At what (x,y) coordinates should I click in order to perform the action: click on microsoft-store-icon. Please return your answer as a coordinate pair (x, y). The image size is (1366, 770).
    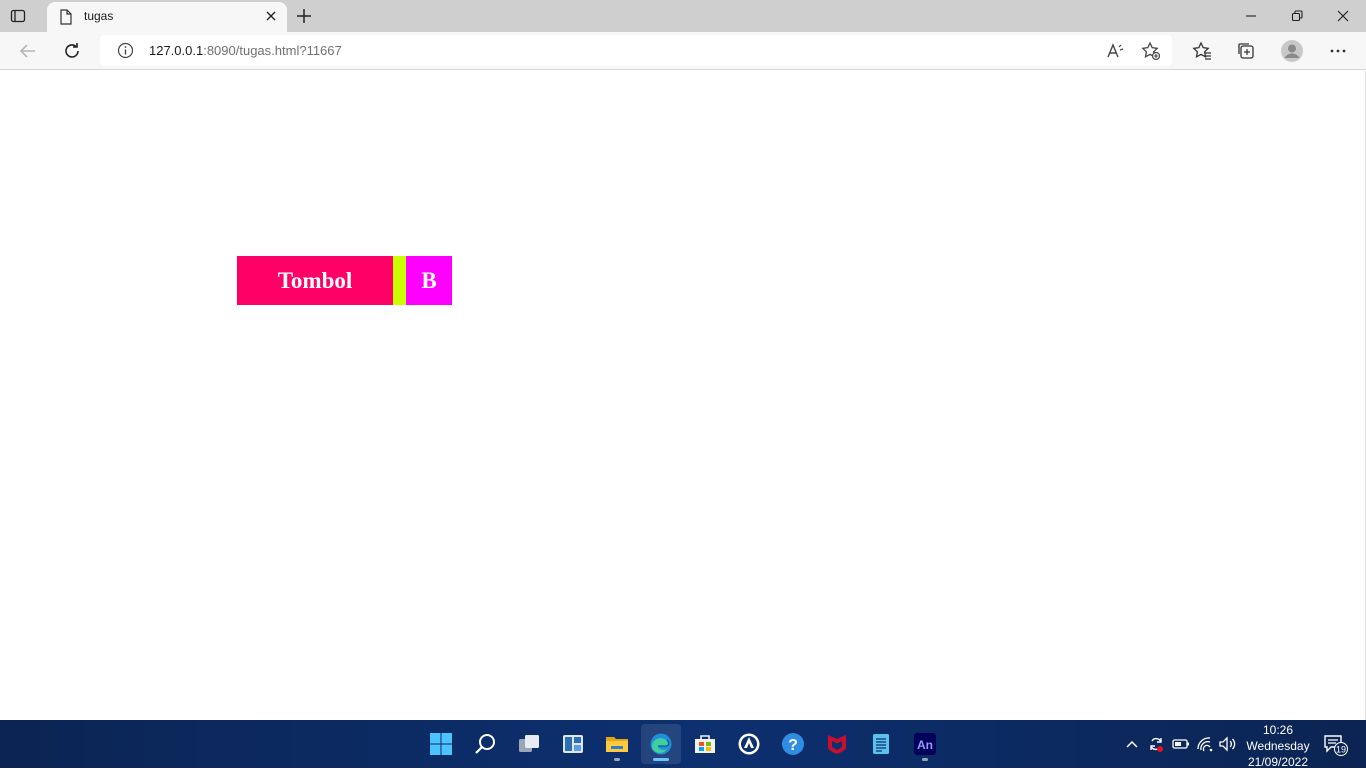
    Looking at the image, I should click on (705, 744).